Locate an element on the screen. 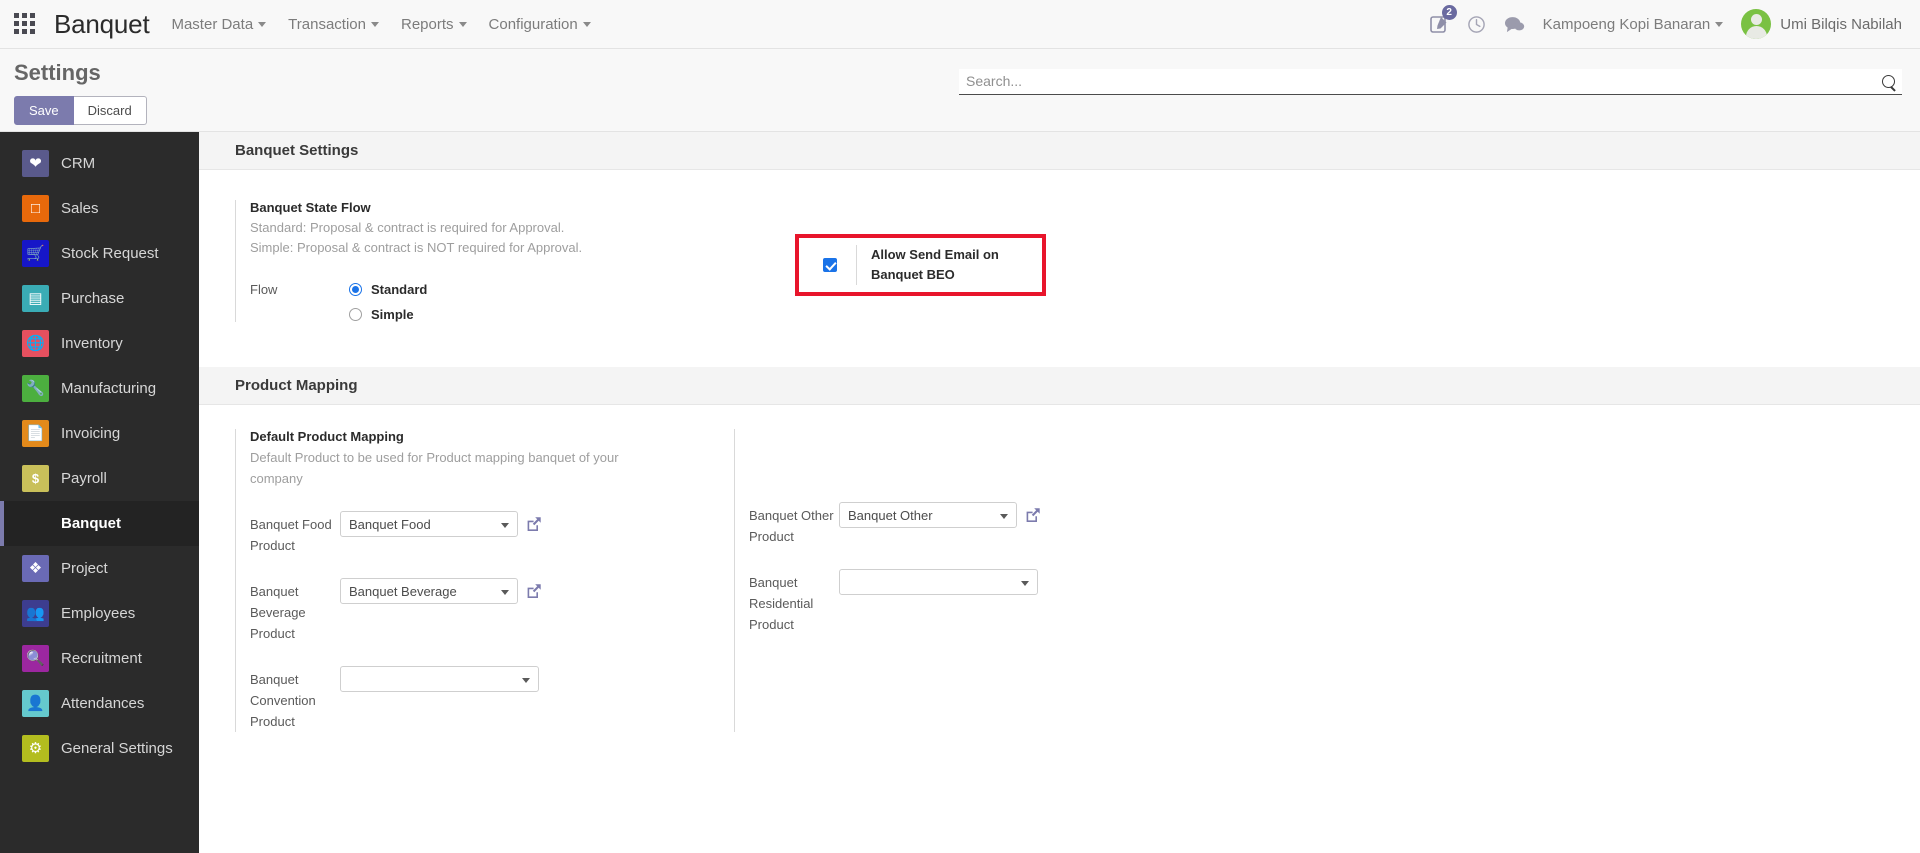  sidebar-item-manufacturing: 🔧 Manufacturing is located at coordinates (99, 388).